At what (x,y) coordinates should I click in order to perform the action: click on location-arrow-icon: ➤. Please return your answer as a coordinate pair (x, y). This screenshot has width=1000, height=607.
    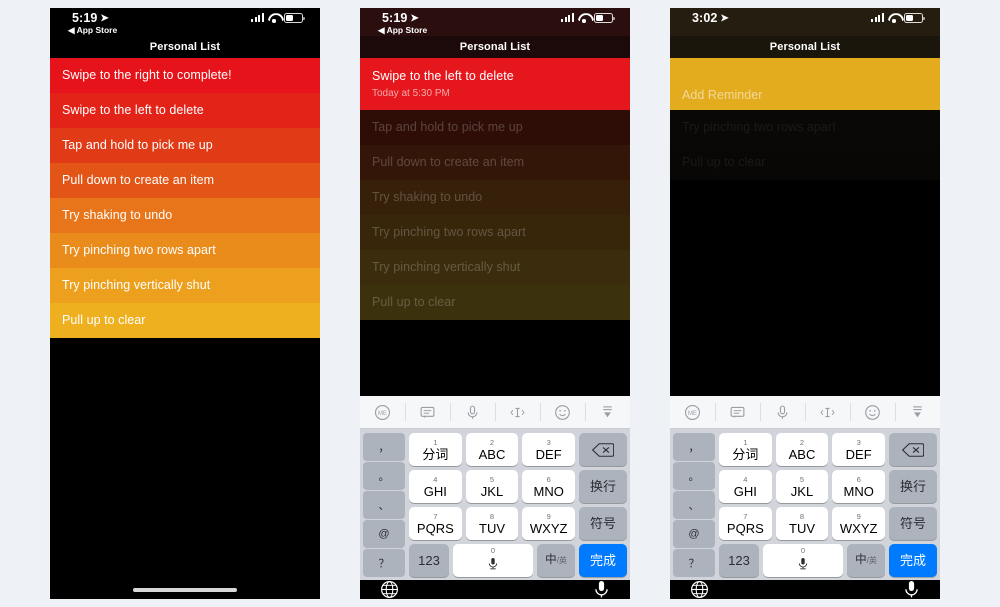
    Looking at the image, I should click on (414, 18).